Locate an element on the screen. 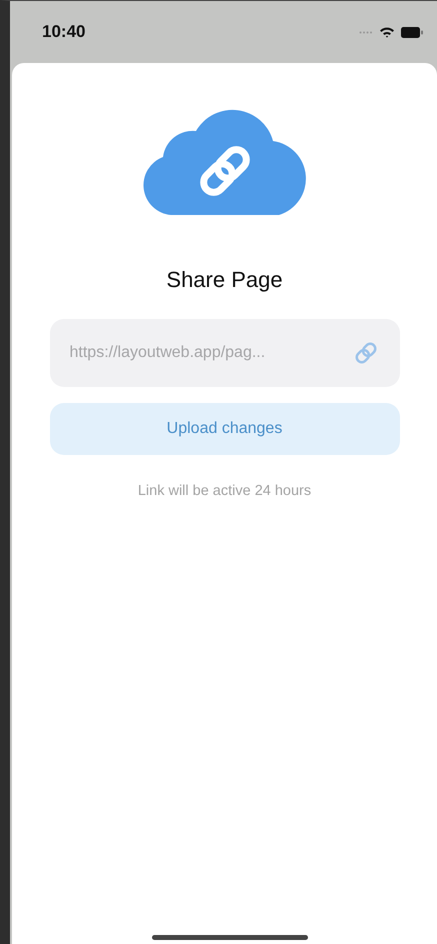  expiry-note: Link will be active 24 hours is located at coordinates (225, 491).